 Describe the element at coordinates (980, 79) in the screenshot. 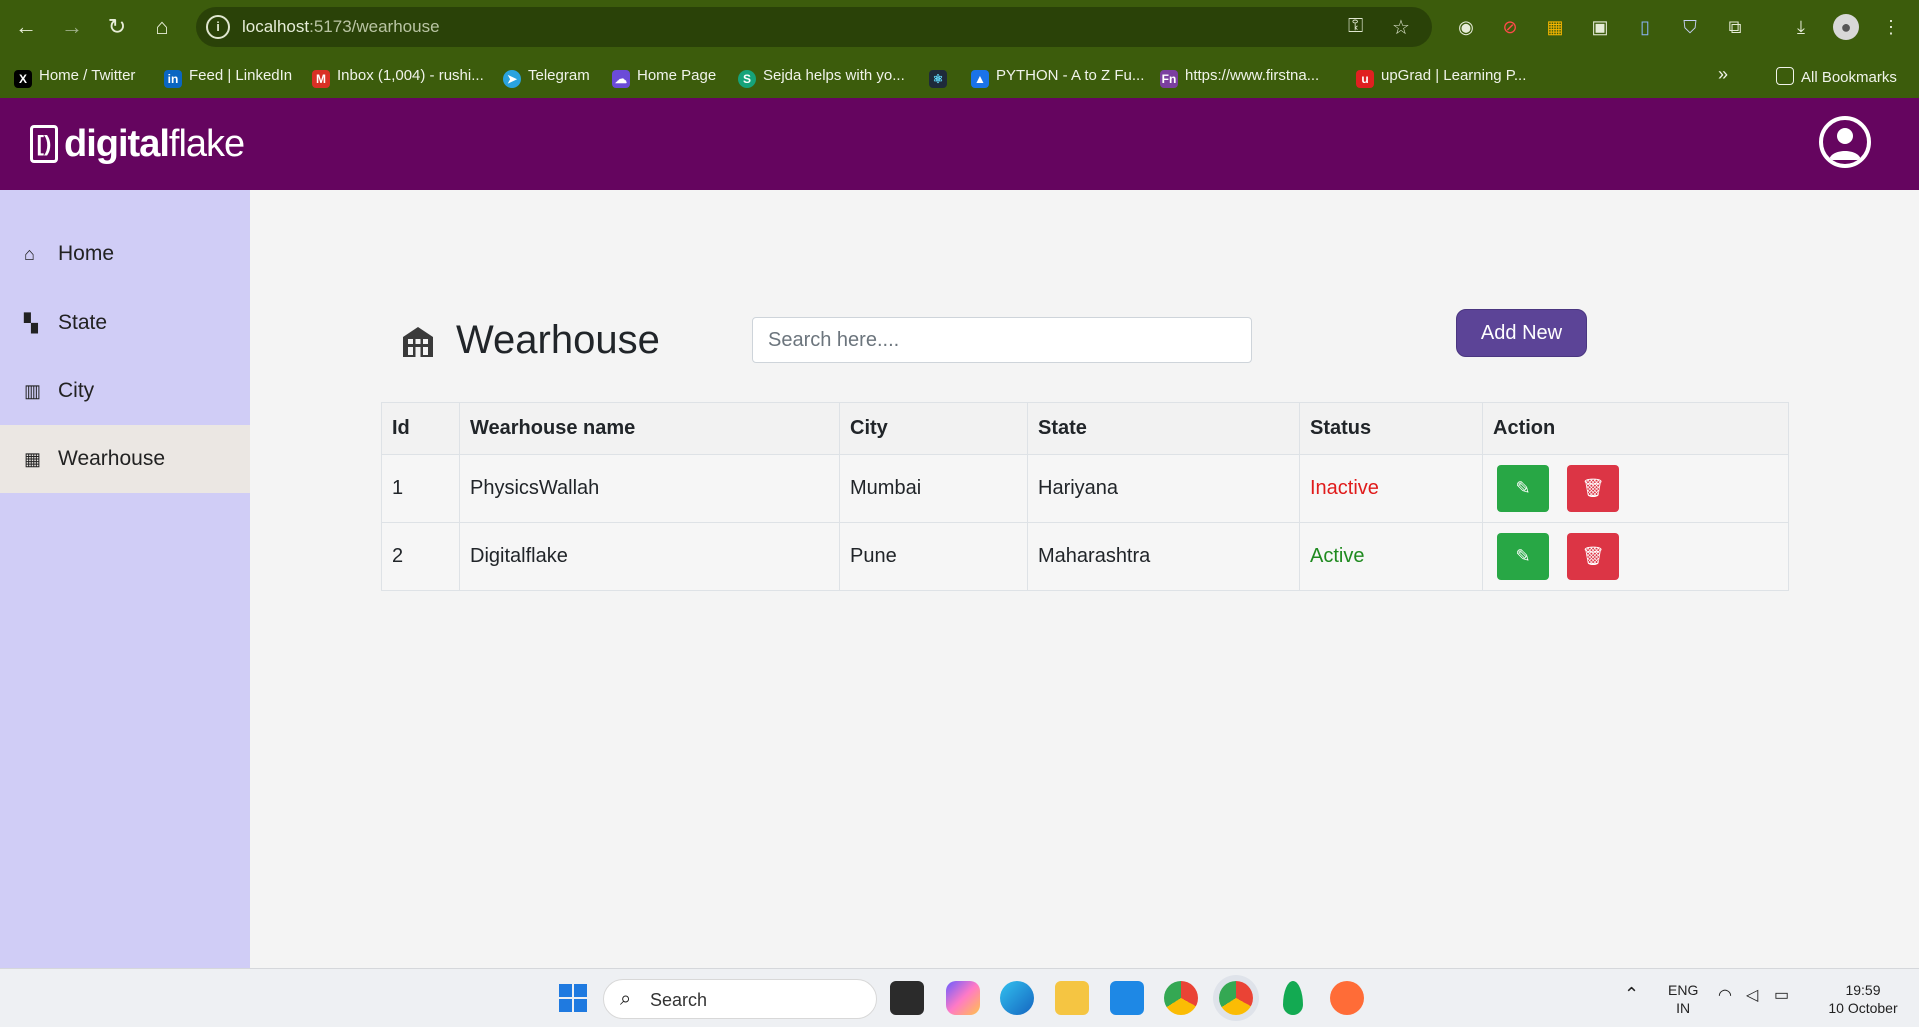

I see `google-drive-icon: ▲` at that location.